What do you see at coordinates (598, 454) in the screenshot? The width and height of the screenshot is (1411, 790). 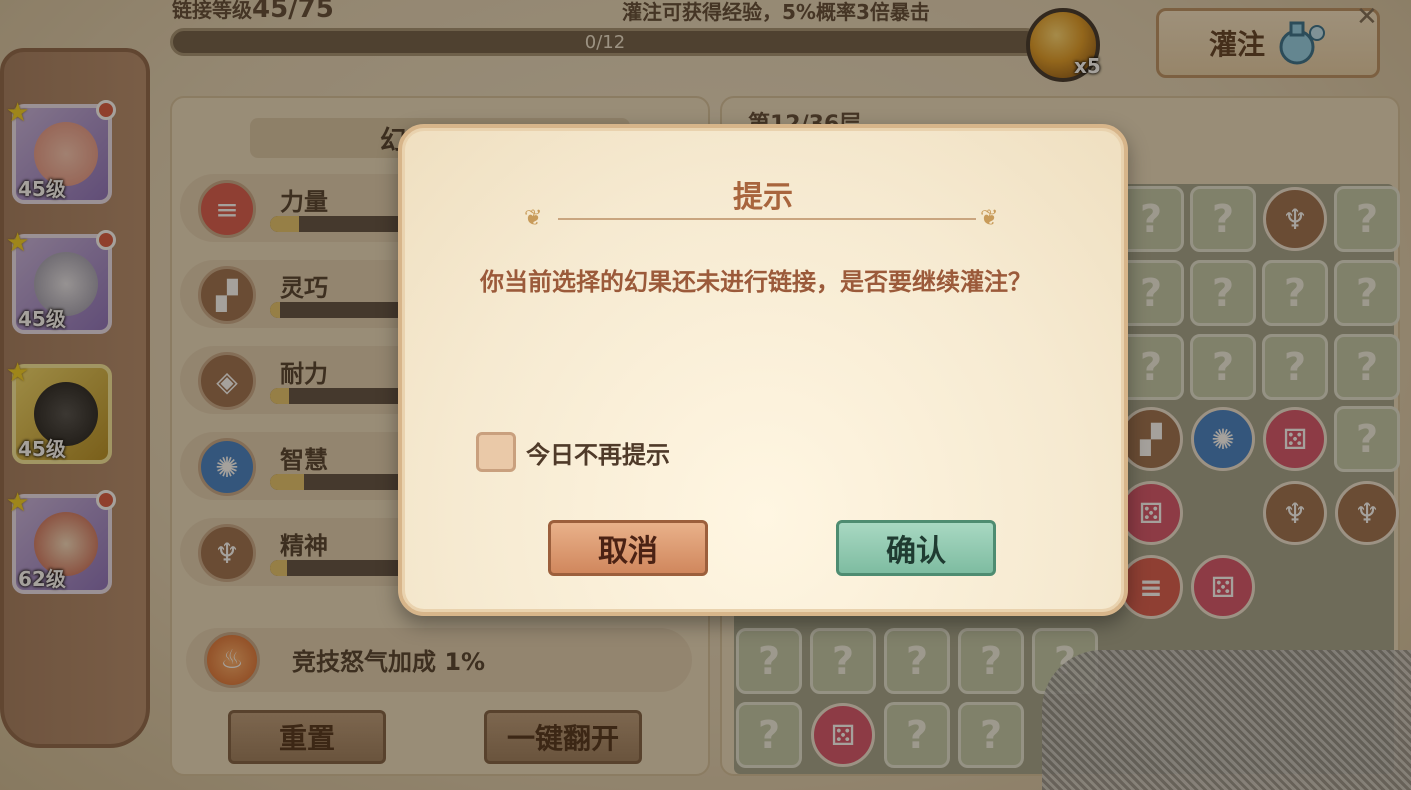 I see `dont-remind-label: 今日不再提示` at bounding box center [598, 454].